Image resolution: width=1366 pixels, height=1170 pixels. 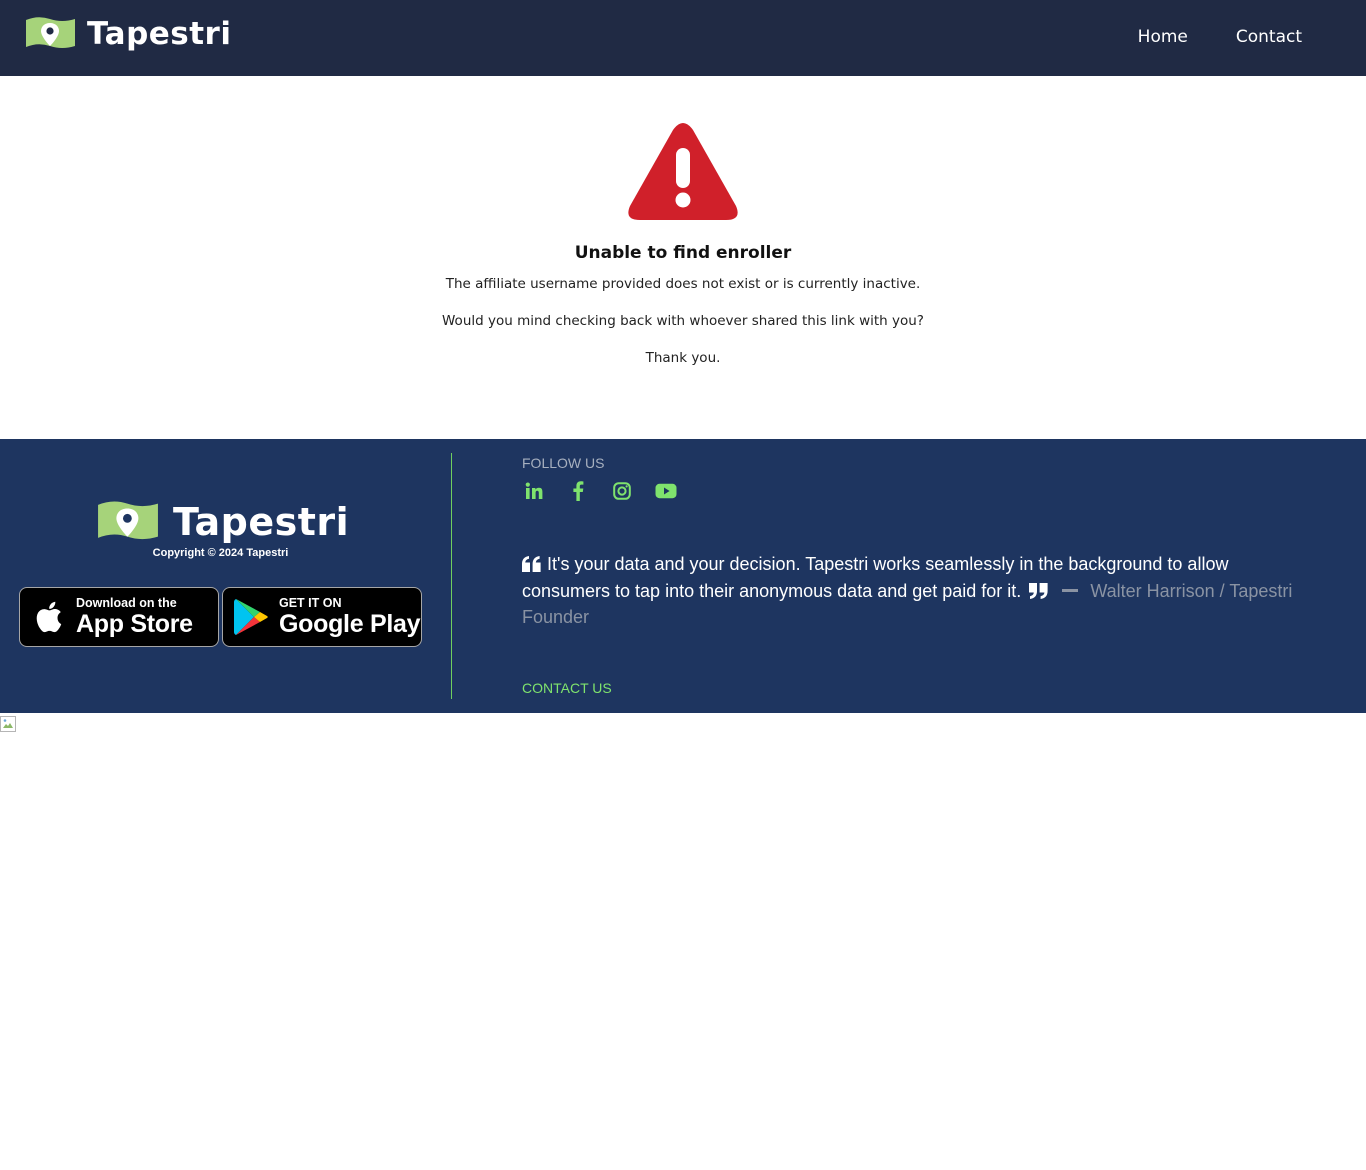 I want to click on apple-icon, so click(x=48, y=617).